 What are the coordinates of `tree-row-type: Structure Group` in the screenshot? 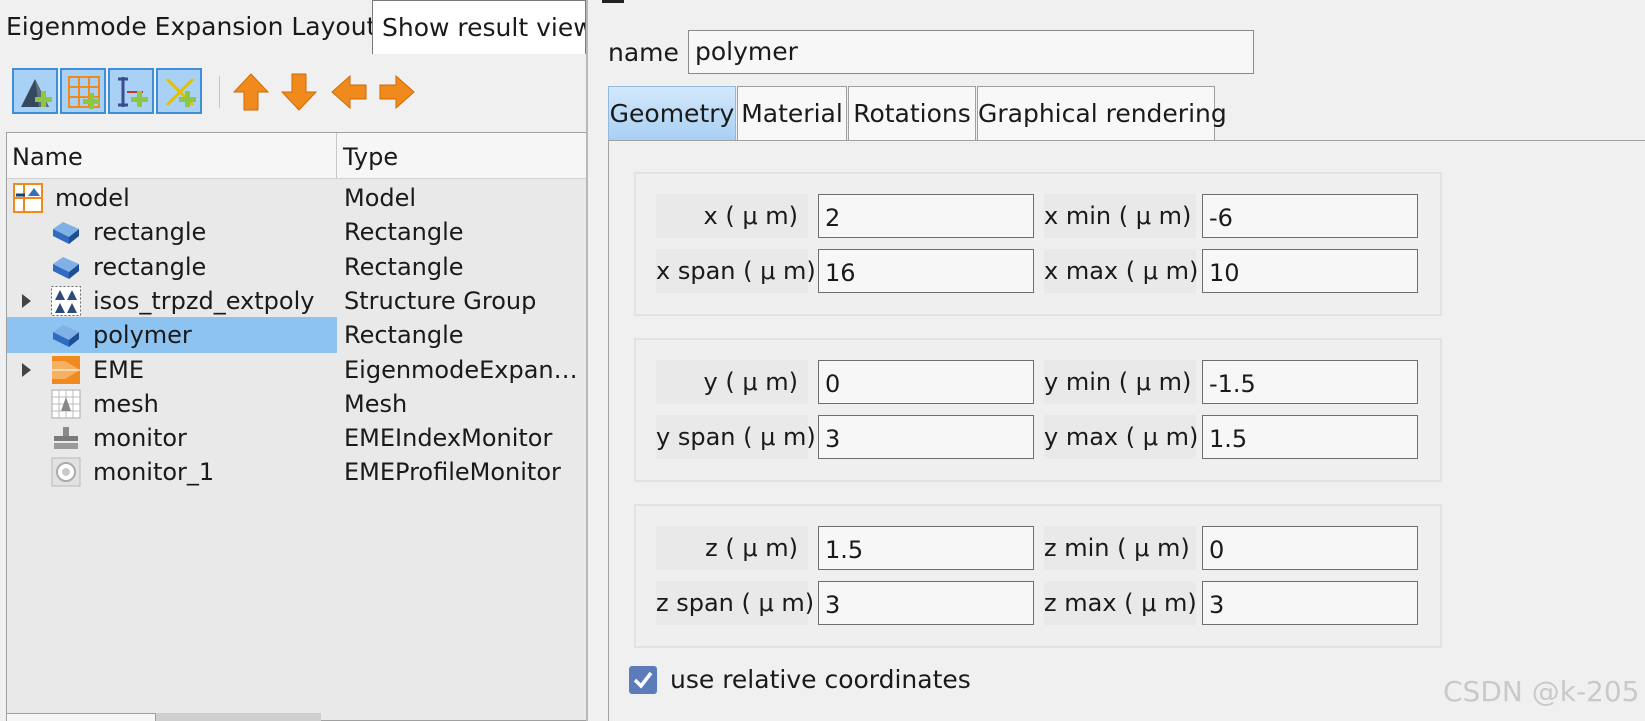 It's located at (440, 300).